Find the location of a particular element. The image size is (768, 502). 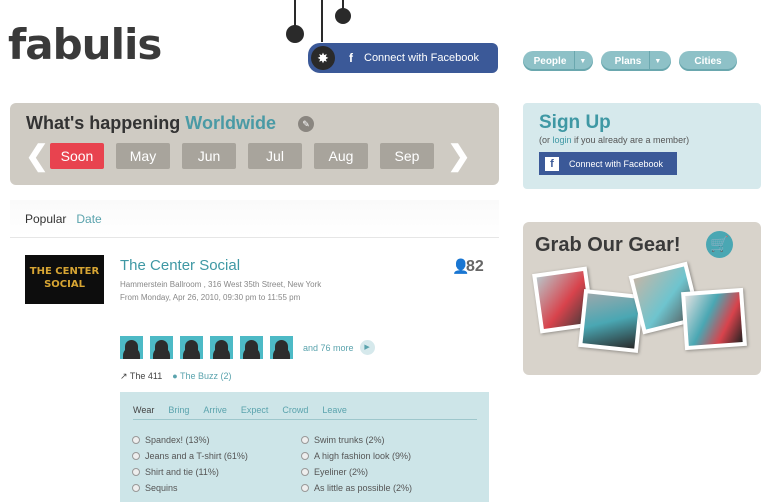

wear-option: Jeans and a T-shirt (61%) is located at coordinates (190, 456).